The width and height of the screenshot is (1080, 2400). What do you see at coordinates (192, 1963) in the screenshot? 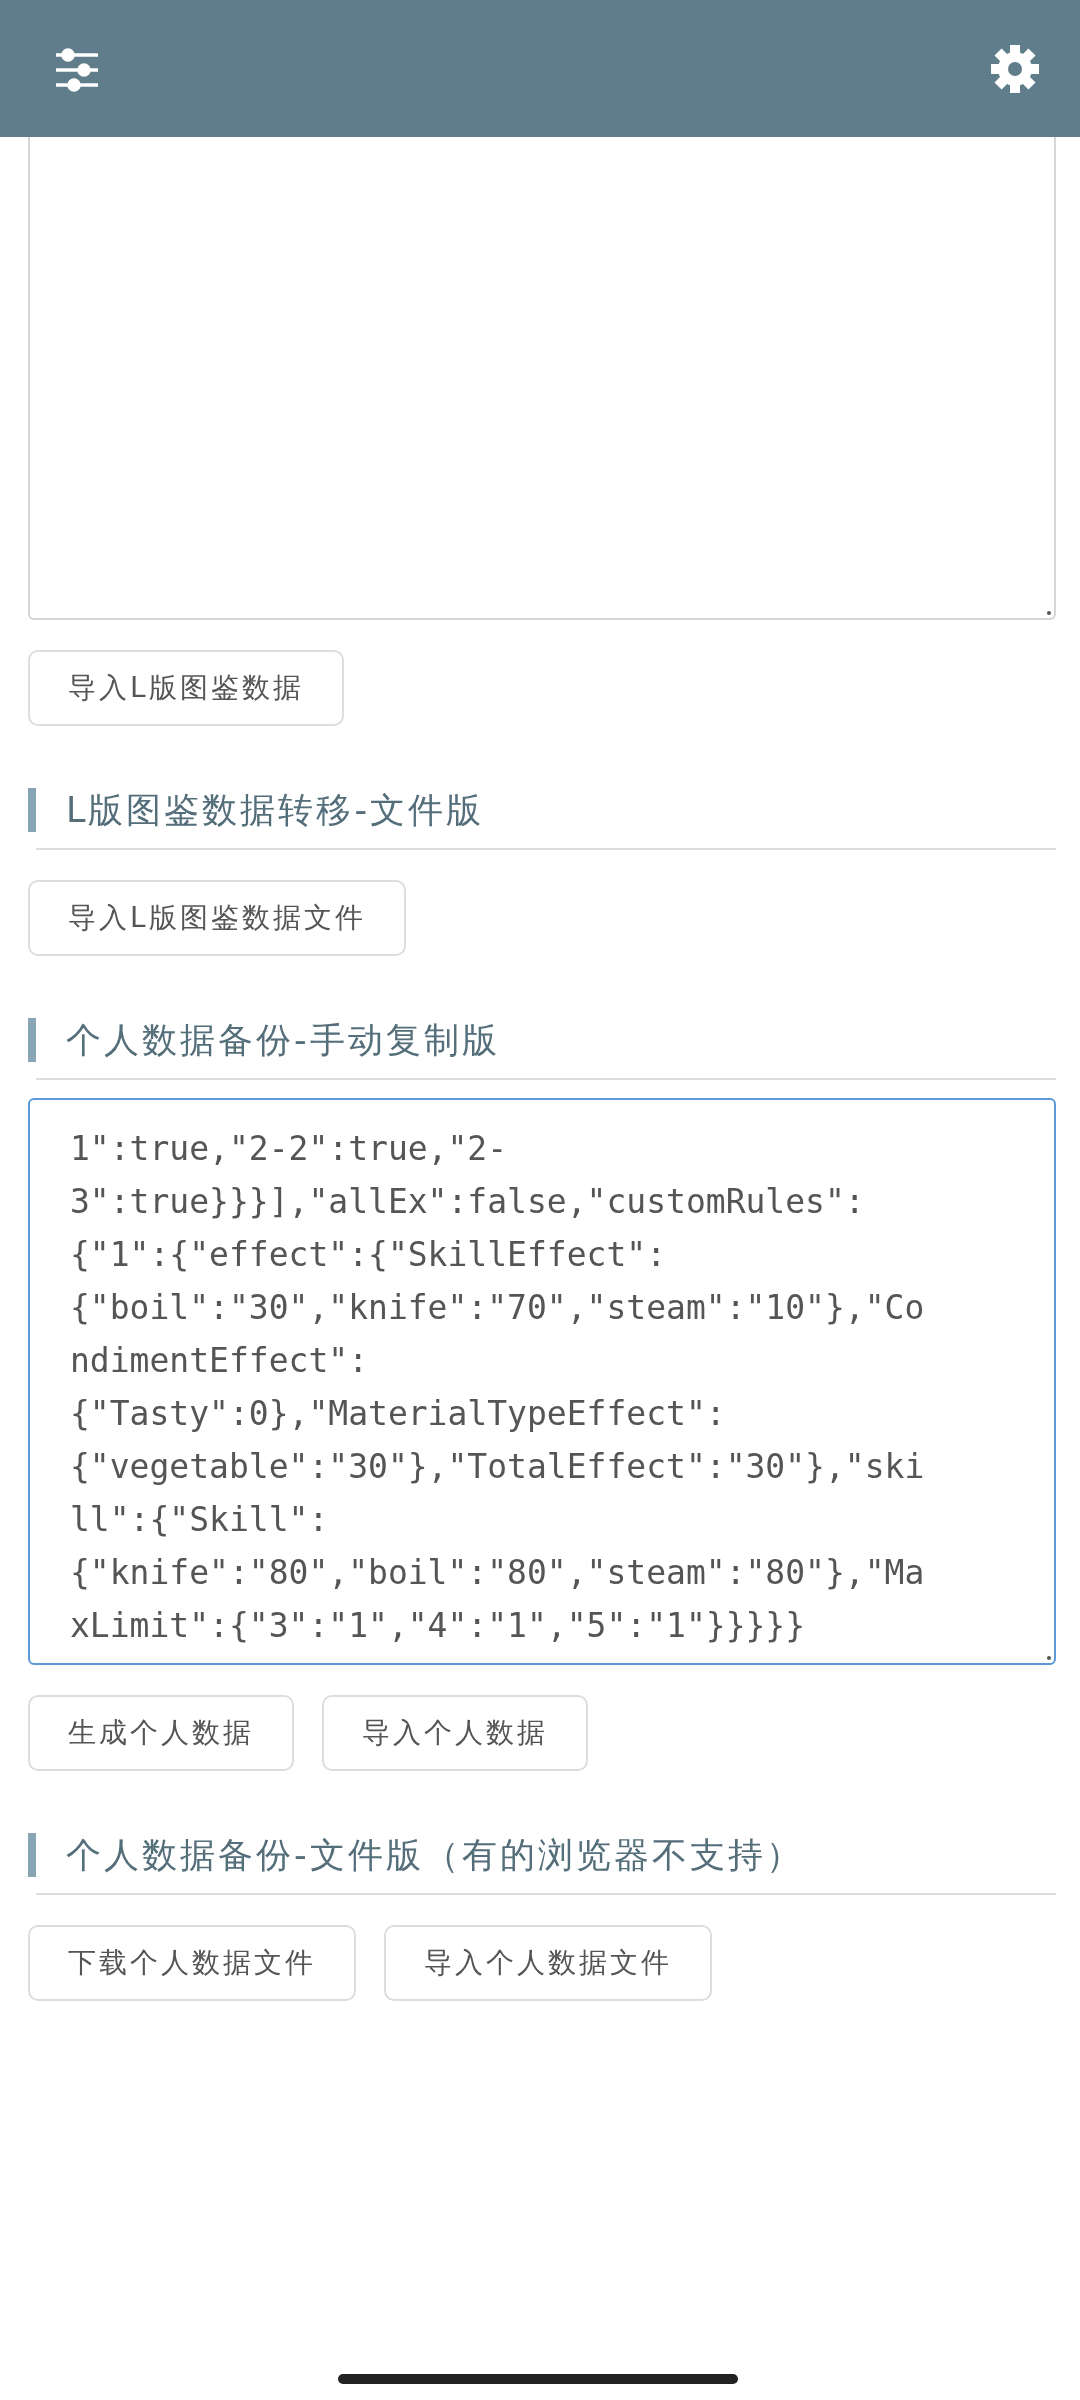
I see `action-button: 下载个人数据文件` at bounding box center [192, 1963].